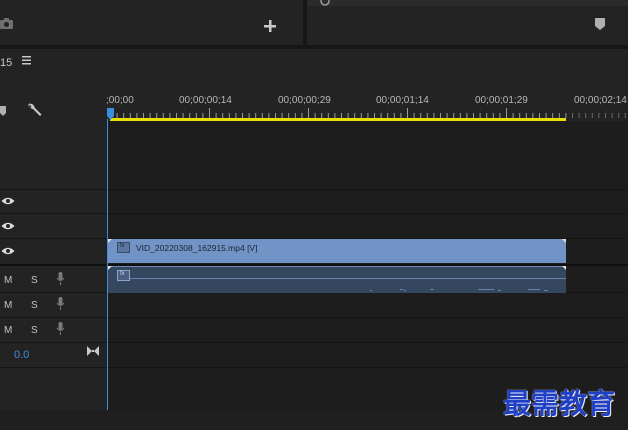  Describe the element at coordinates (7, 23) in the screenshot. I see `camera-icon` at that location.